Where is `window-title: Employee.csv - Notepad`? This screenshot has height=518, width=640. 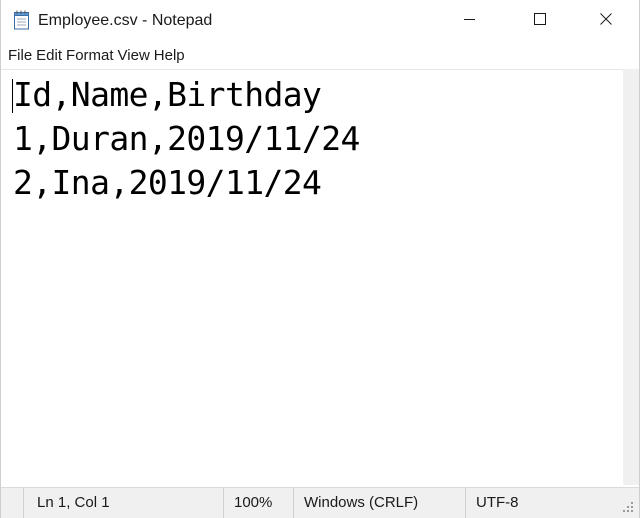 window-title: Employee.csv - Notepad is located at coordinates (125, 20).